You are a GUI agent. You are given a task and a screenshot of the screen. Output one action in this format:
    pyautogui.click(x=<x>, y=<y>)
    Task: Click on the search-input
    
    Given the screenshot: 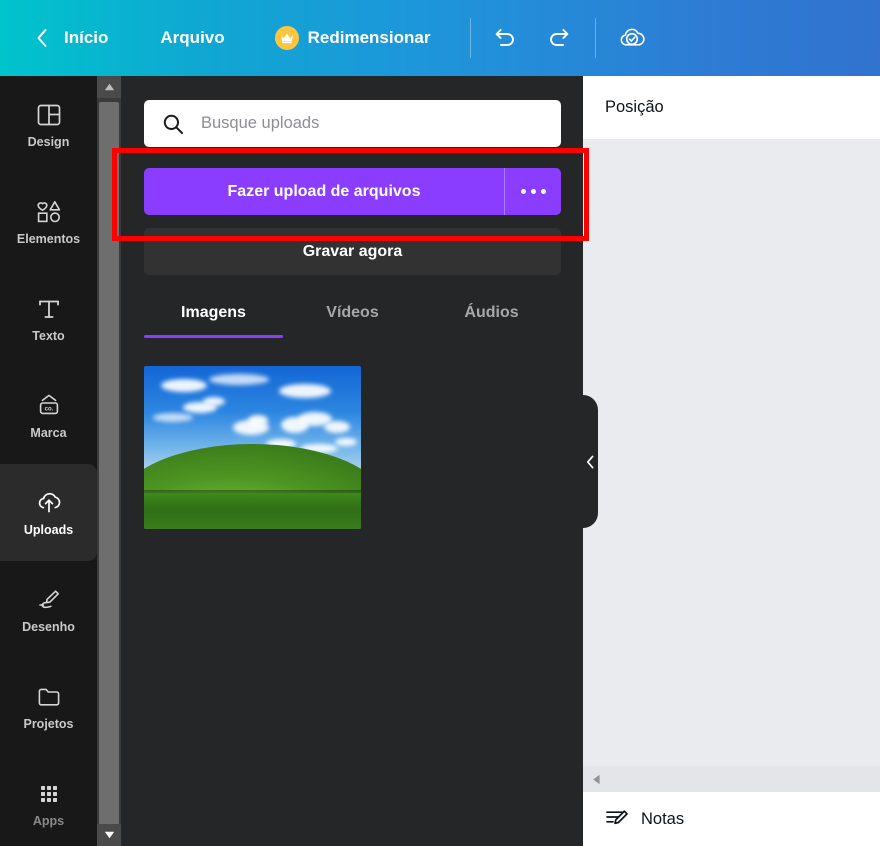 What is the action you would take?
    pyautogui.click(x=366, y=123)
    